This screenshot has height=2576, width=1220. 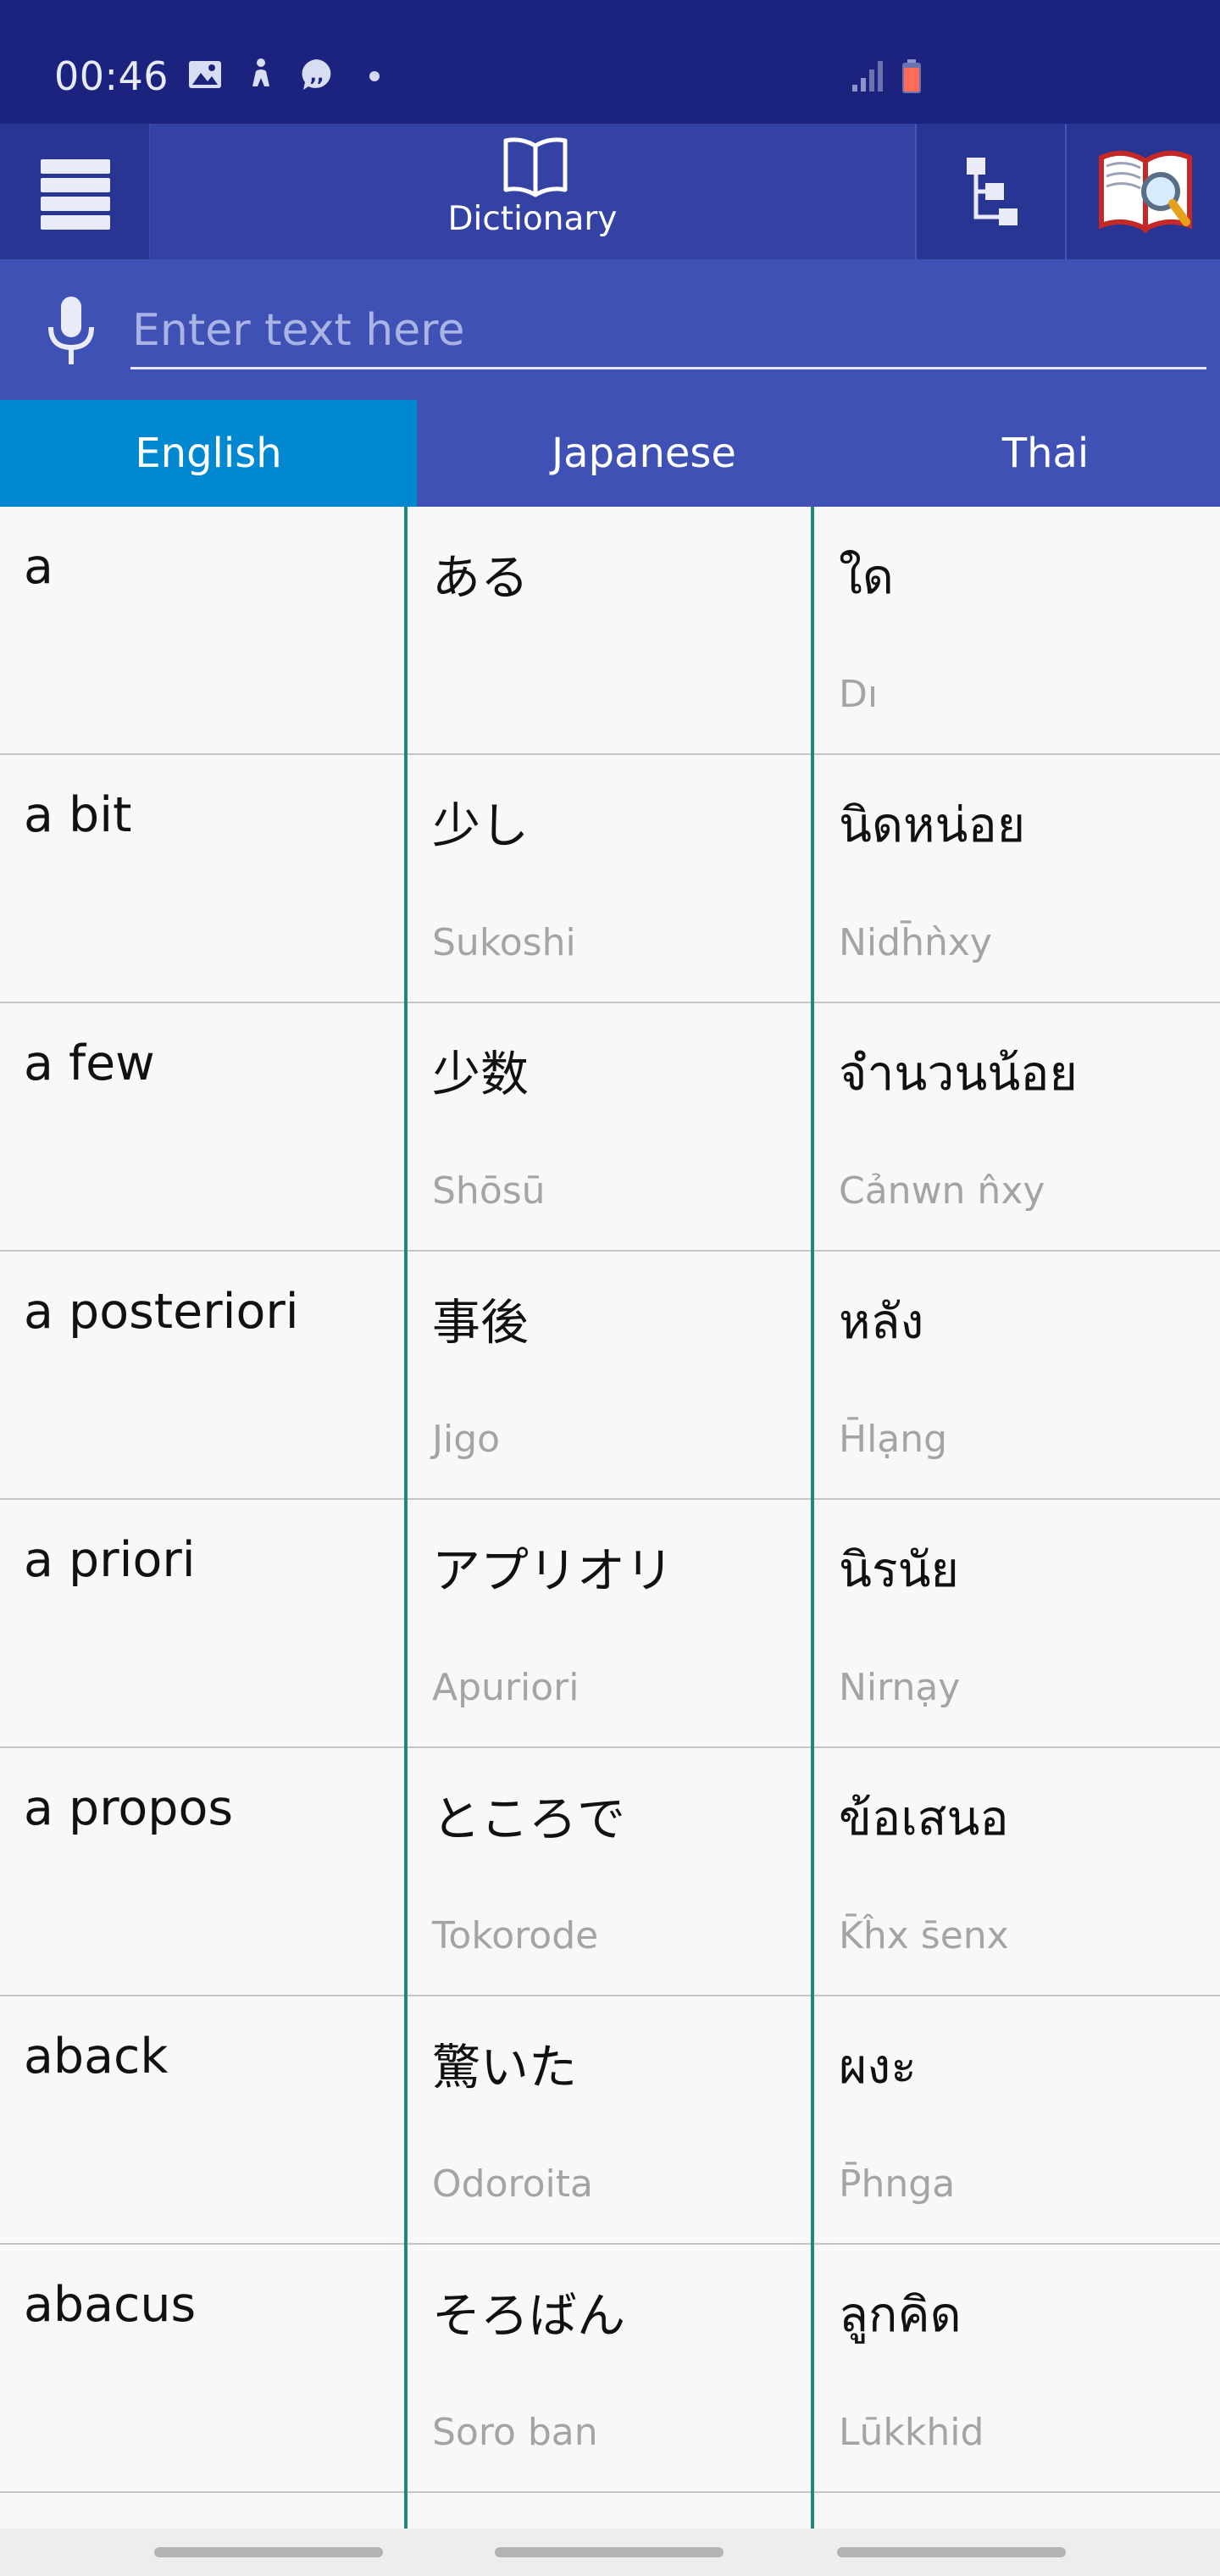 What do you see at coordinates (161, 1312) in the screenshot?
I see `english-word: a posteriori` at bounding box center [161, 1312].